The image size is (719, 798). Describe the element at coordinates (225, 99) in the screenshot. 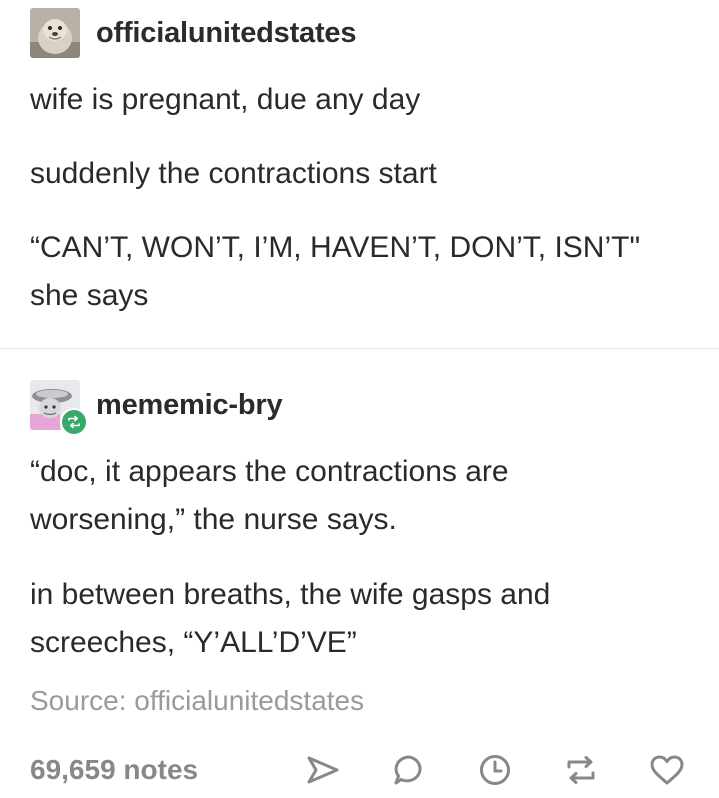

I see `original-paragraph-1: wife is pregnant, due any day` at that location.